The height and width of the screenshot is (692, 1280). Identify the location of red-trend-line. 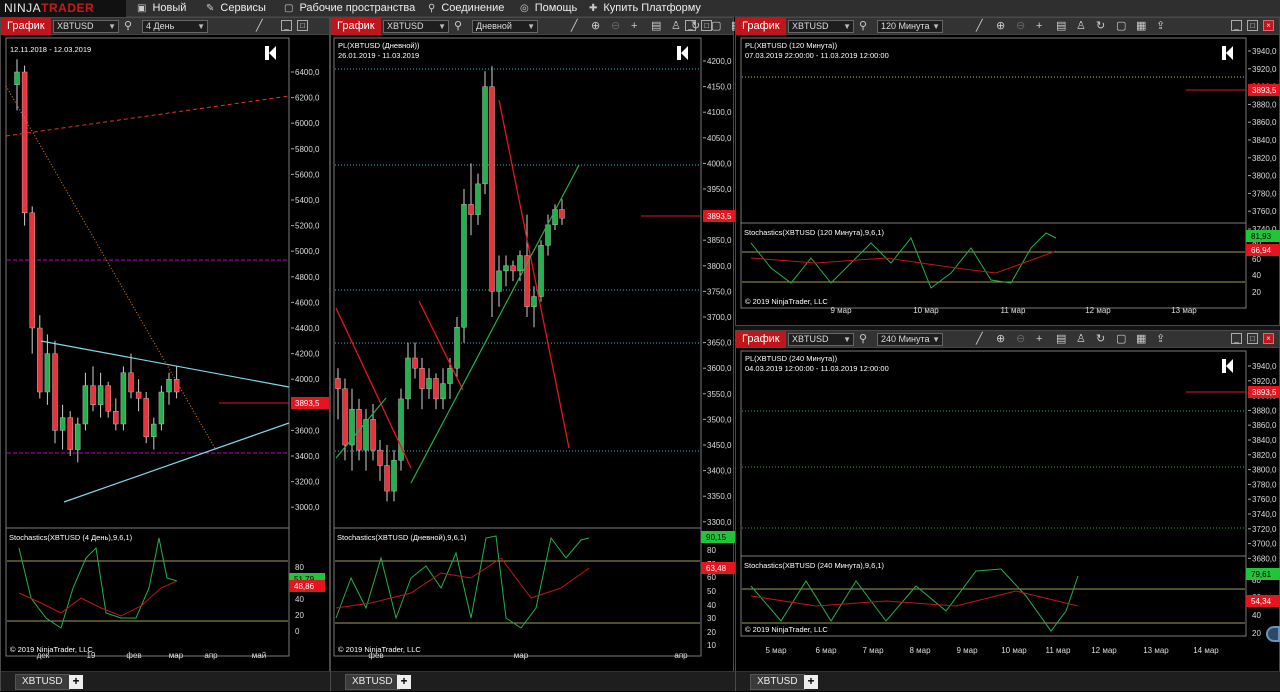
(534, 274).